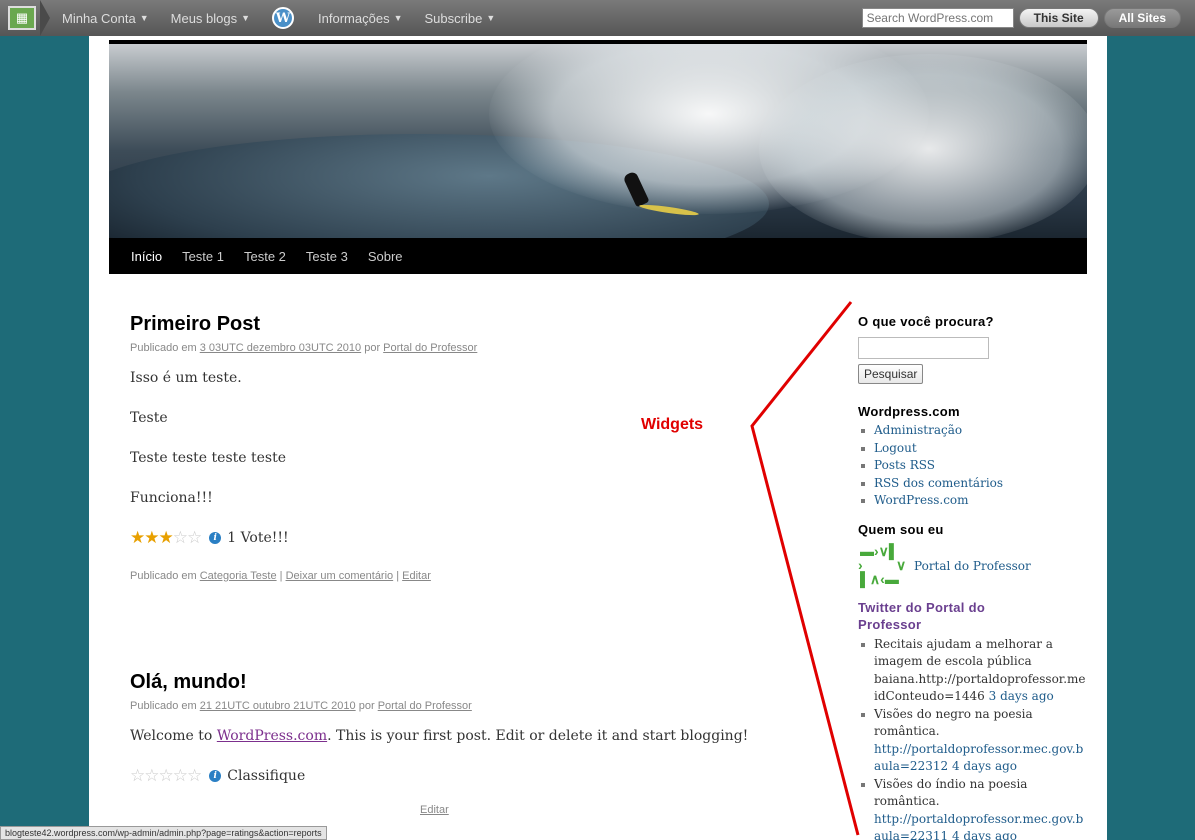  What do you see at coordinates (805, 568) in the screenshot?
I see `annotation-line` at bounding box center [805, 568].